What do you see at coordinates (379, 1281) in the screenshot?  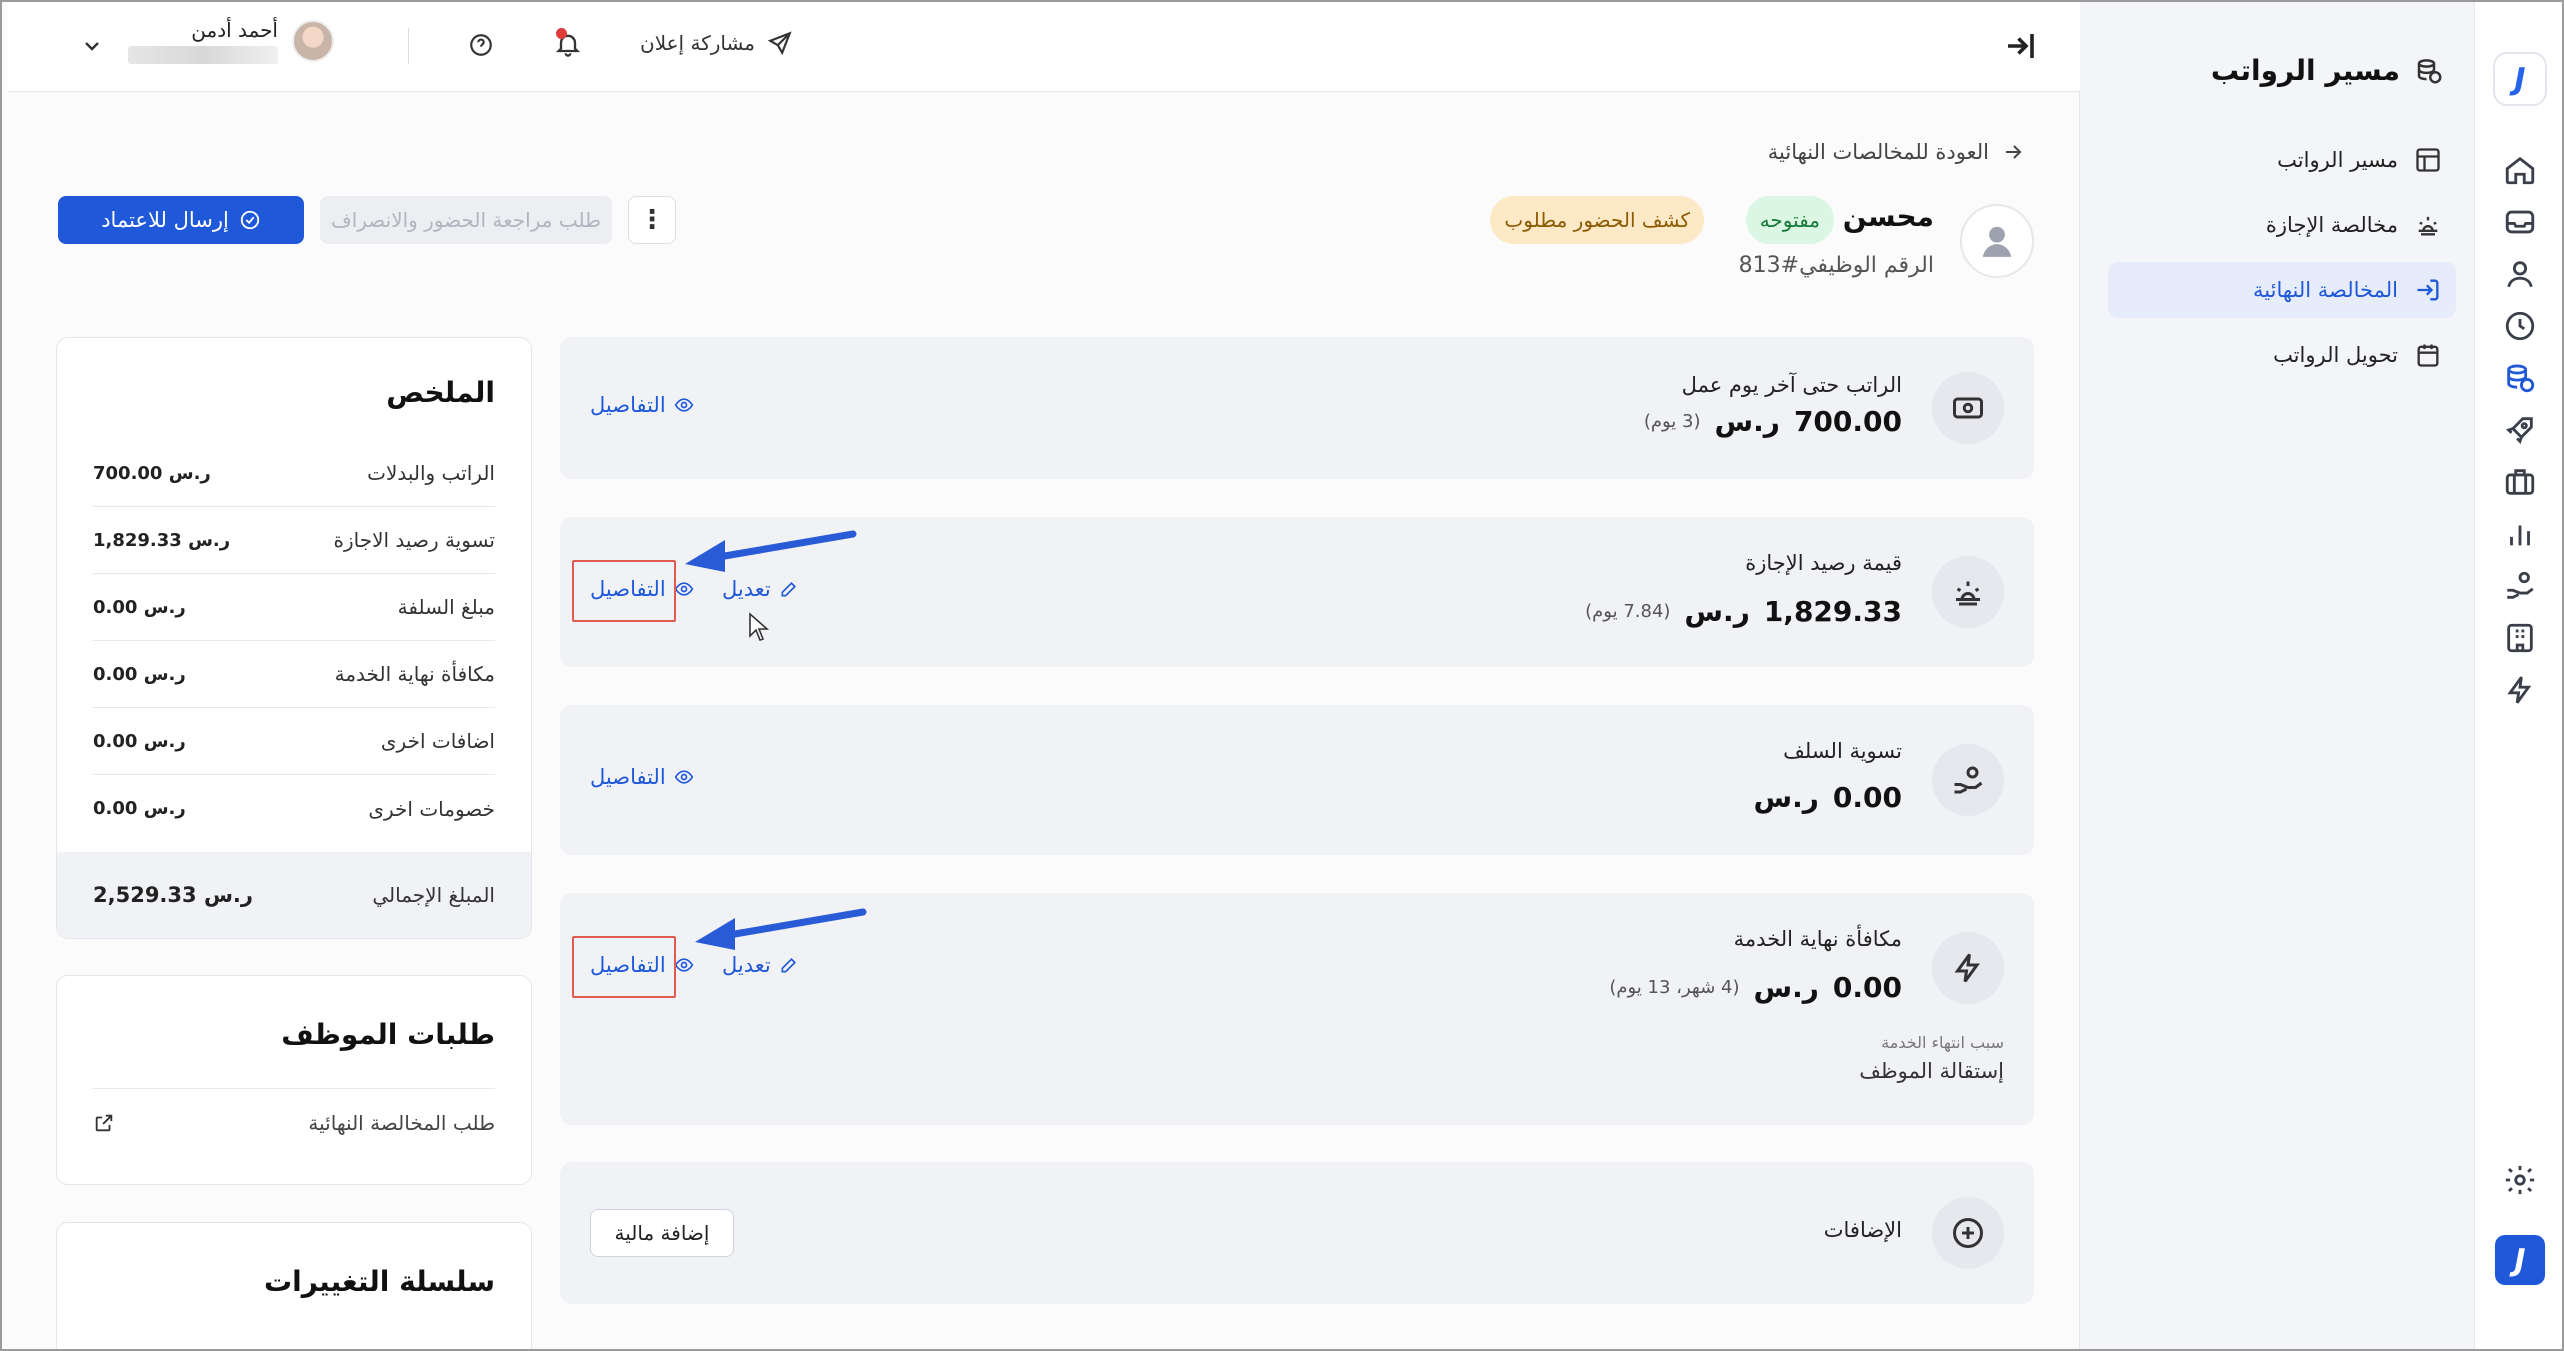 I see `change-log-title: سلسلة التغييرات` at bounding box center [379, 1281].